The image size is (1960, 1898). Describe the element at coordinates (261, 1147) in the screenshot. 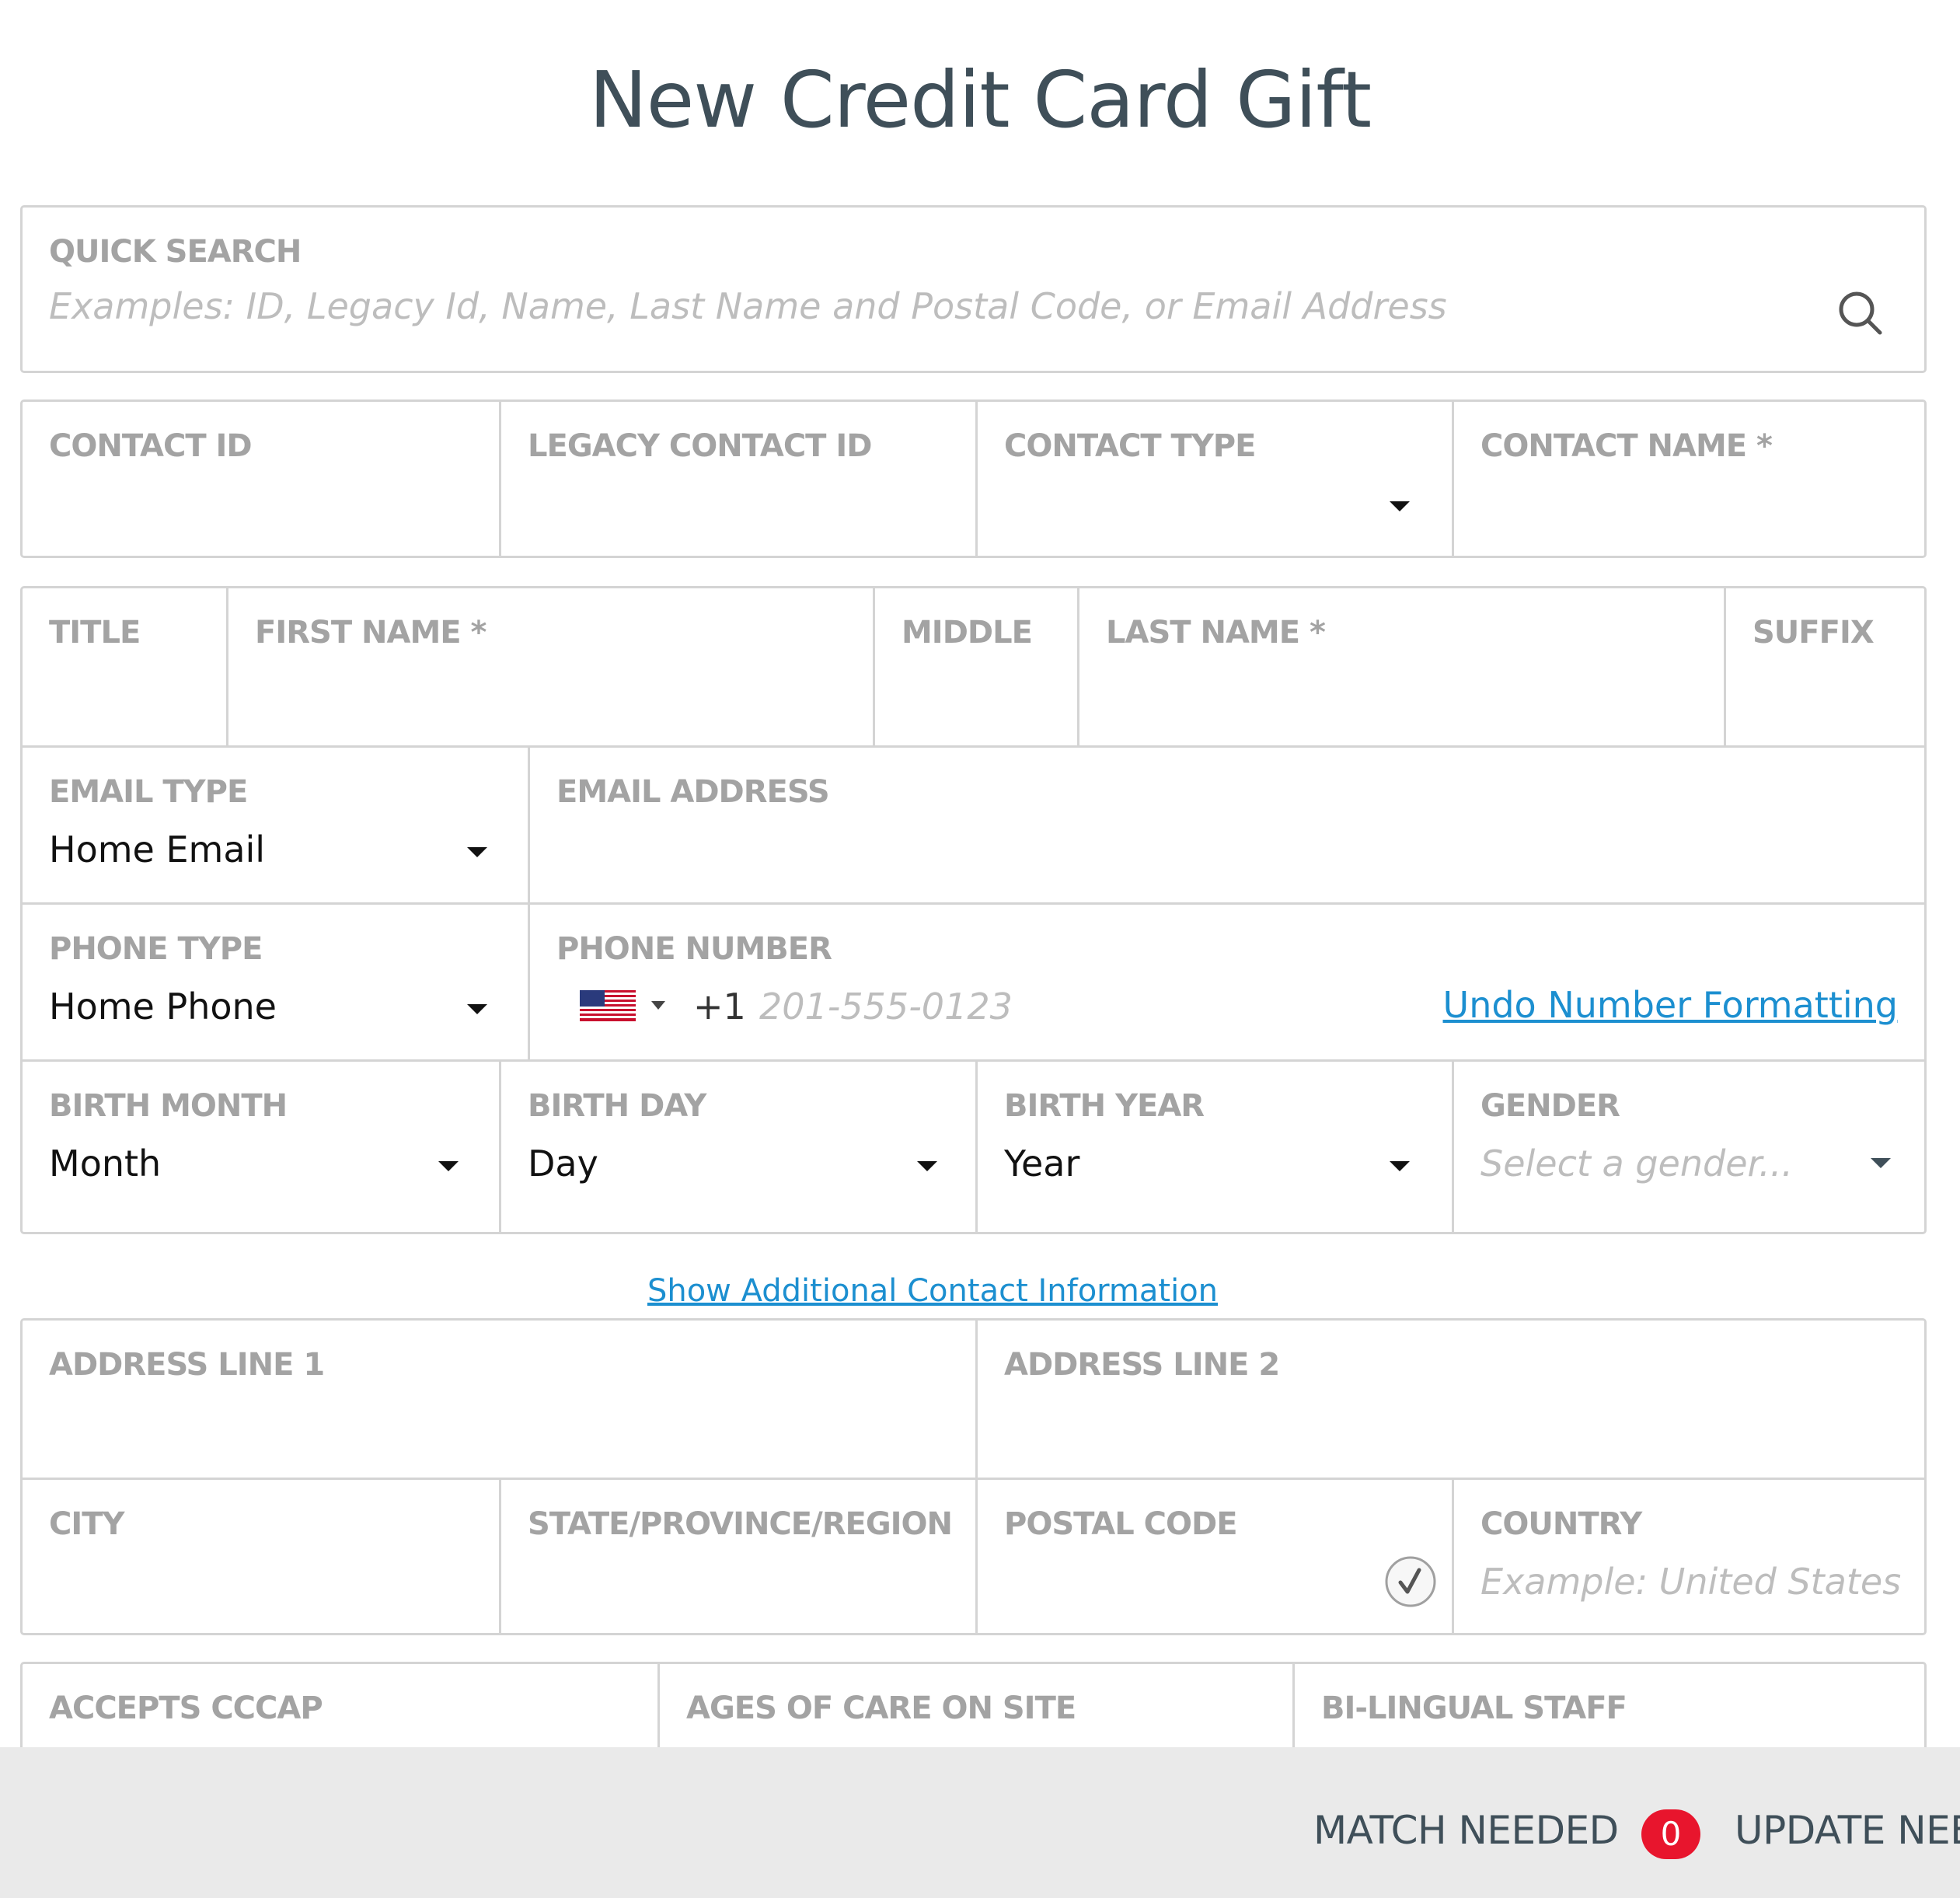

I see `birth-month-select: BIRTH MONTH Month` at that location.